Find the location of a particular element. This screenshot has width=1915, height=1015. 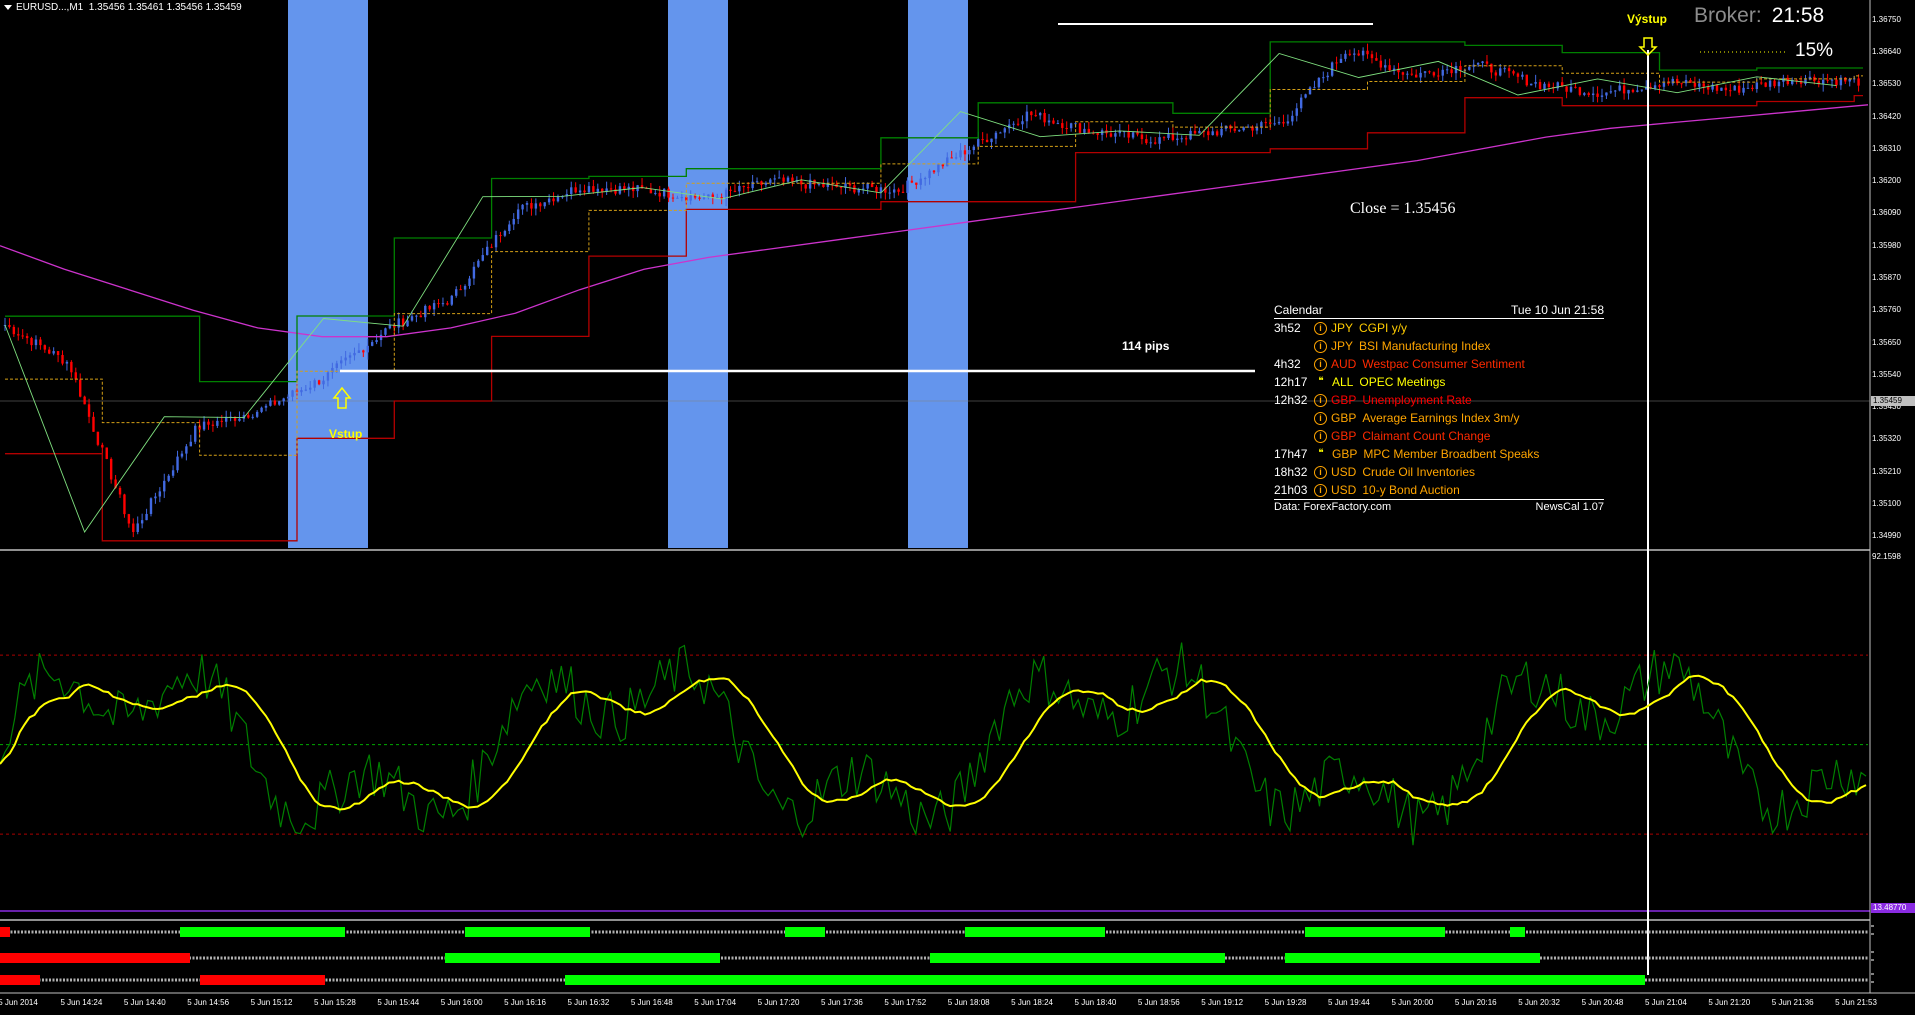

price-tick-label: 1.36090 is located at coordinates (1886, 213).